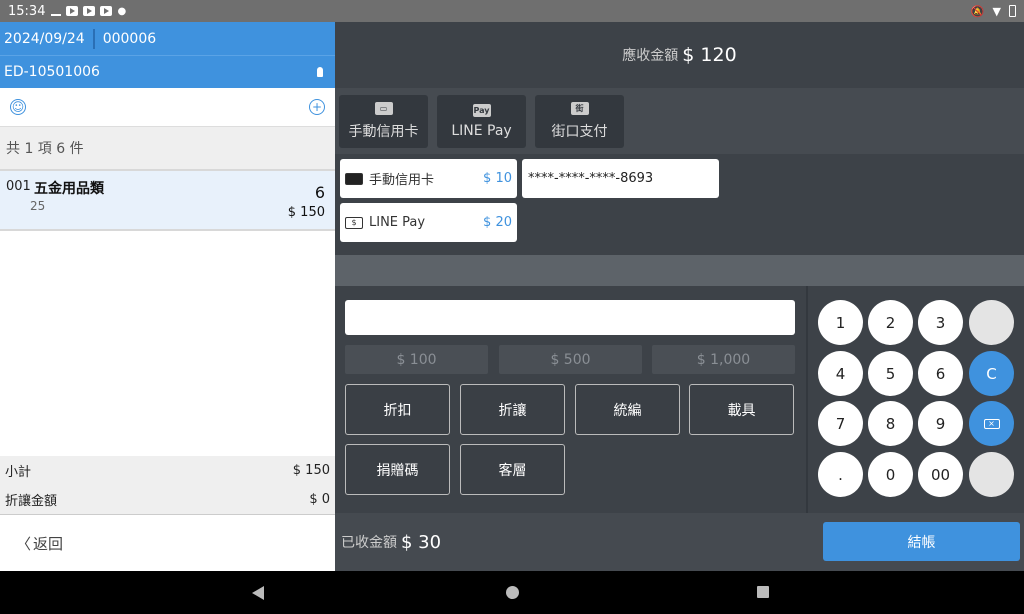 The image size is (1024, 614). What do you see at coordinates (807, 399) in the screenshot?
I see `keypad-divider` at bounding box center [807, 399].